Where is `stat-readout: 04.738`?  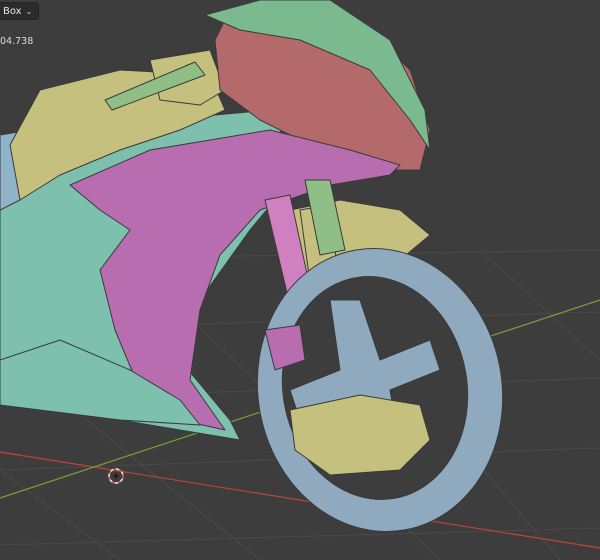 stat-readout: 04.738 is located at coordinates (17, 41).